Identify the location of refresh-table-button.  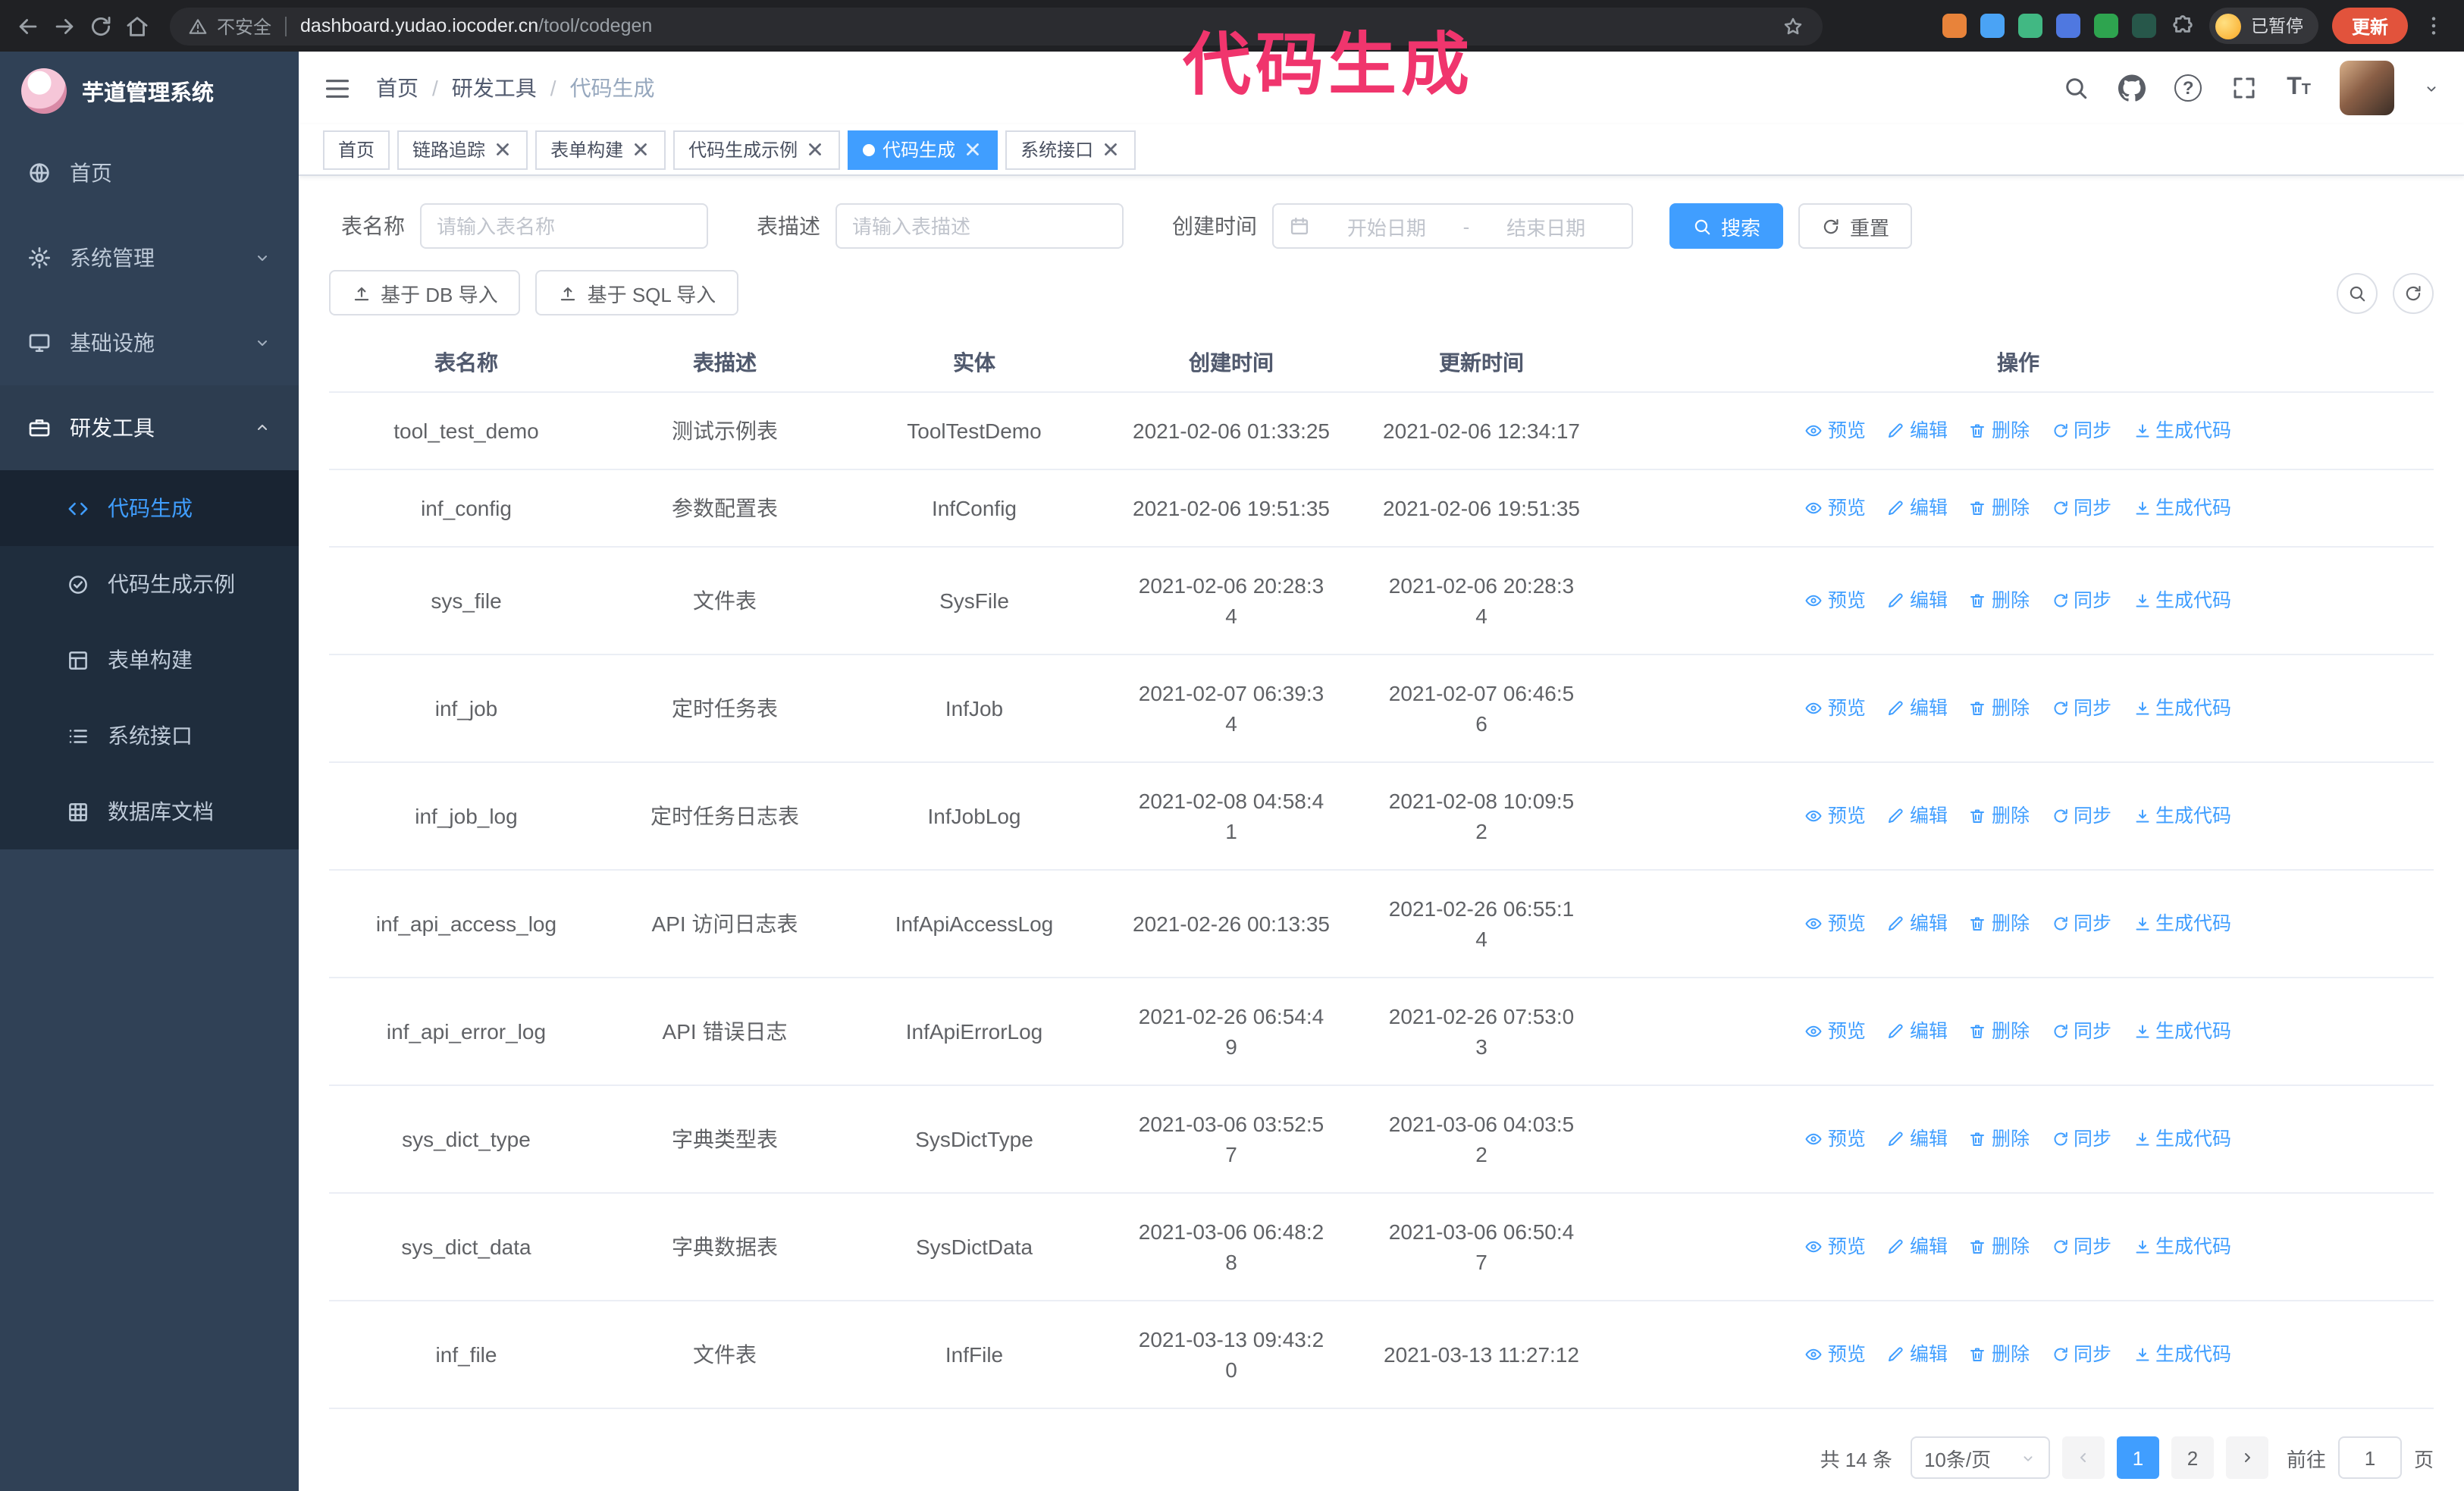
(2414, 292).